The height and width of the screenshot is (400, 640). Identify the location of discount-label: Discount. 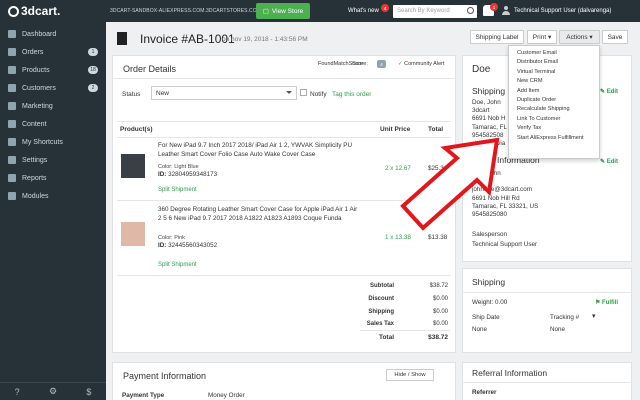
(381, 299).